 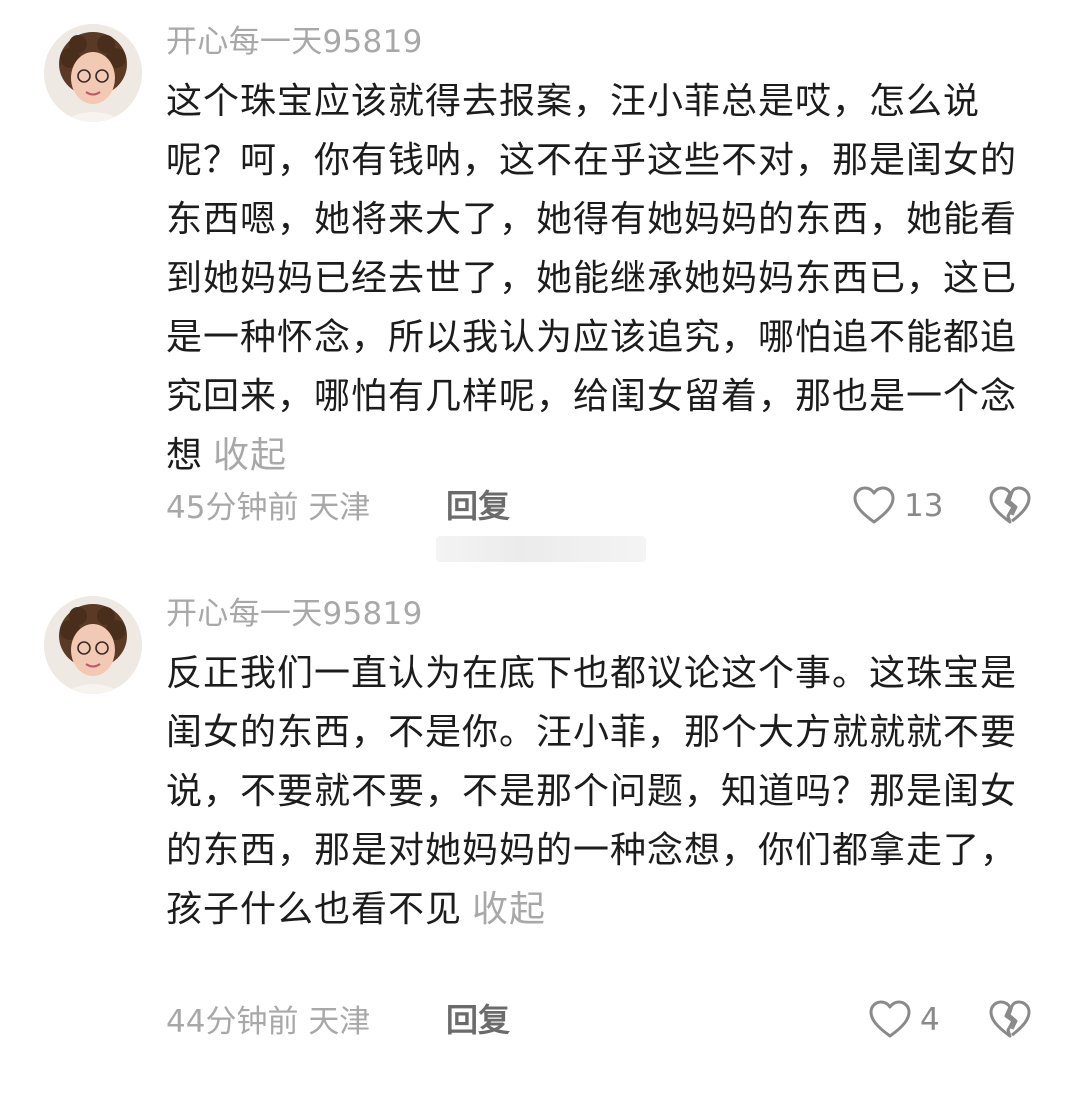 What do you see at coordinates (232, 508) in the screenshot?
I see `timestamp: 45分钟前` at bounding box center [232, 508].